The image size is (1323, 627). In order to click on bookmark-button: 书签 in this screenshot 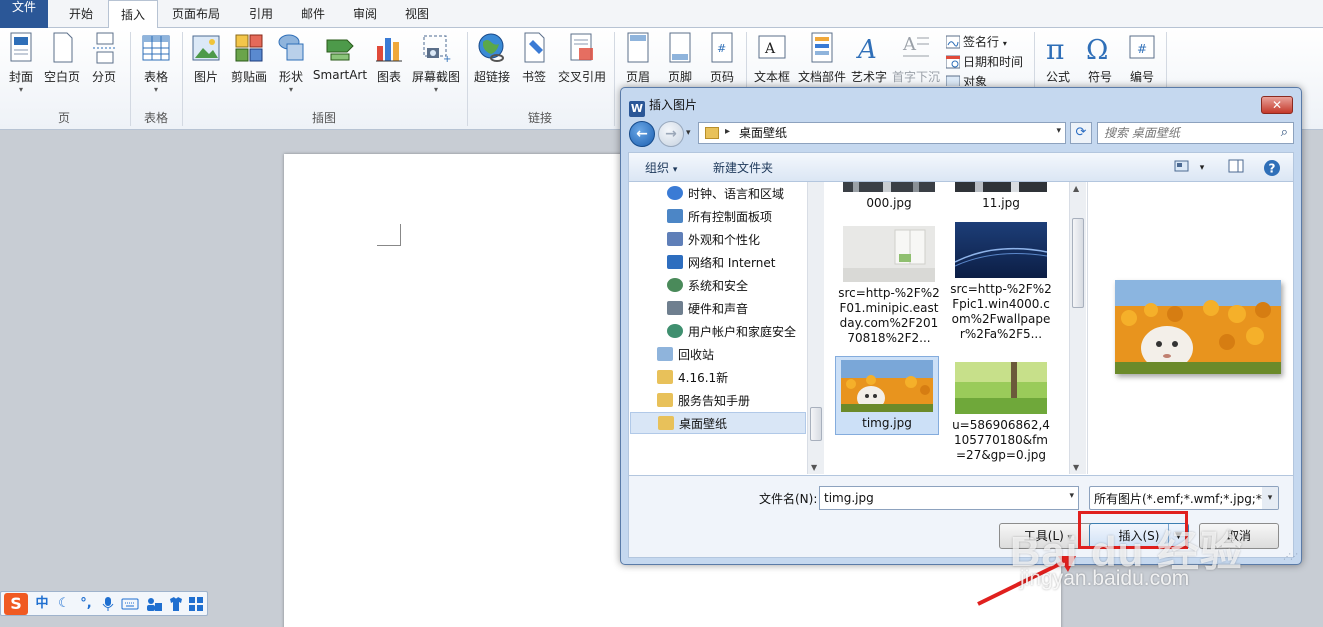, I will do `click(534, 70)`.